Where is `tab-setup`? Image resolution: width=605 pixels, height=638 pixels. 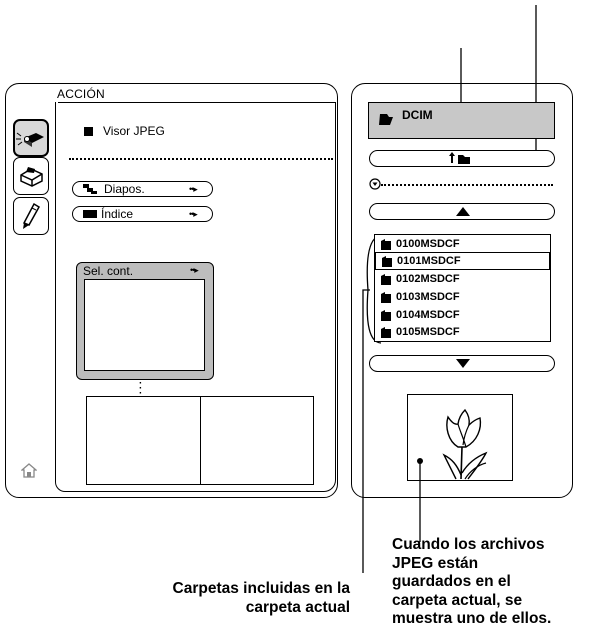 tab-setup is located at coordinates (31, 176).